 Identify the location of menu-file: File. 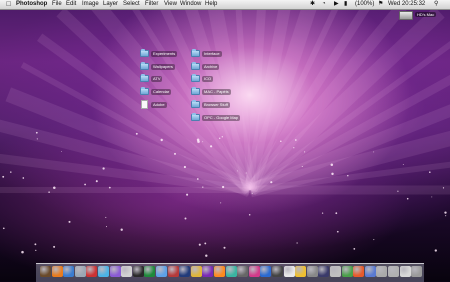
(57, 4).